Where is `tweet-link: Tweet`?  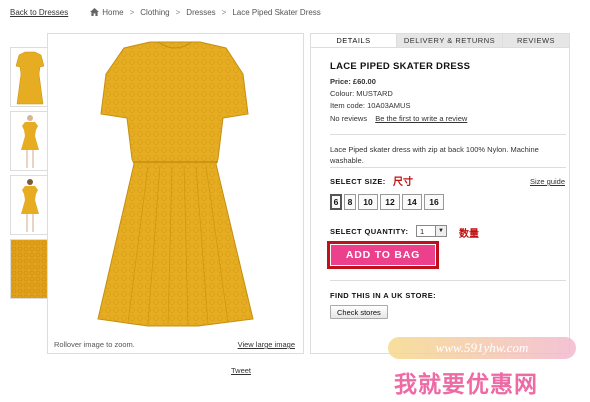
tweet-link: Tweet is located at coordinates (241, 370).